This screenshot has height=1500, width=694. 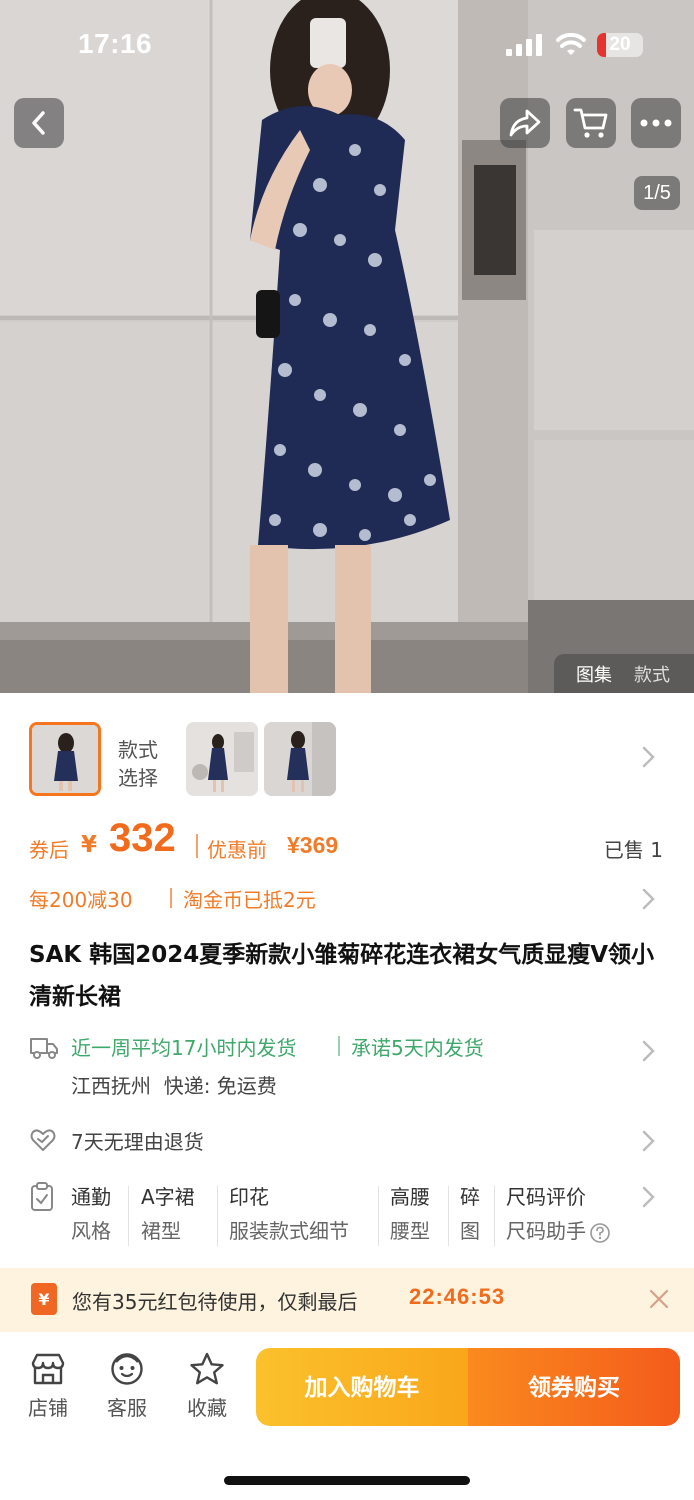 I want to click on shipping-speed: 近一周平均17小时内发货, so click(x=184, y=1048).